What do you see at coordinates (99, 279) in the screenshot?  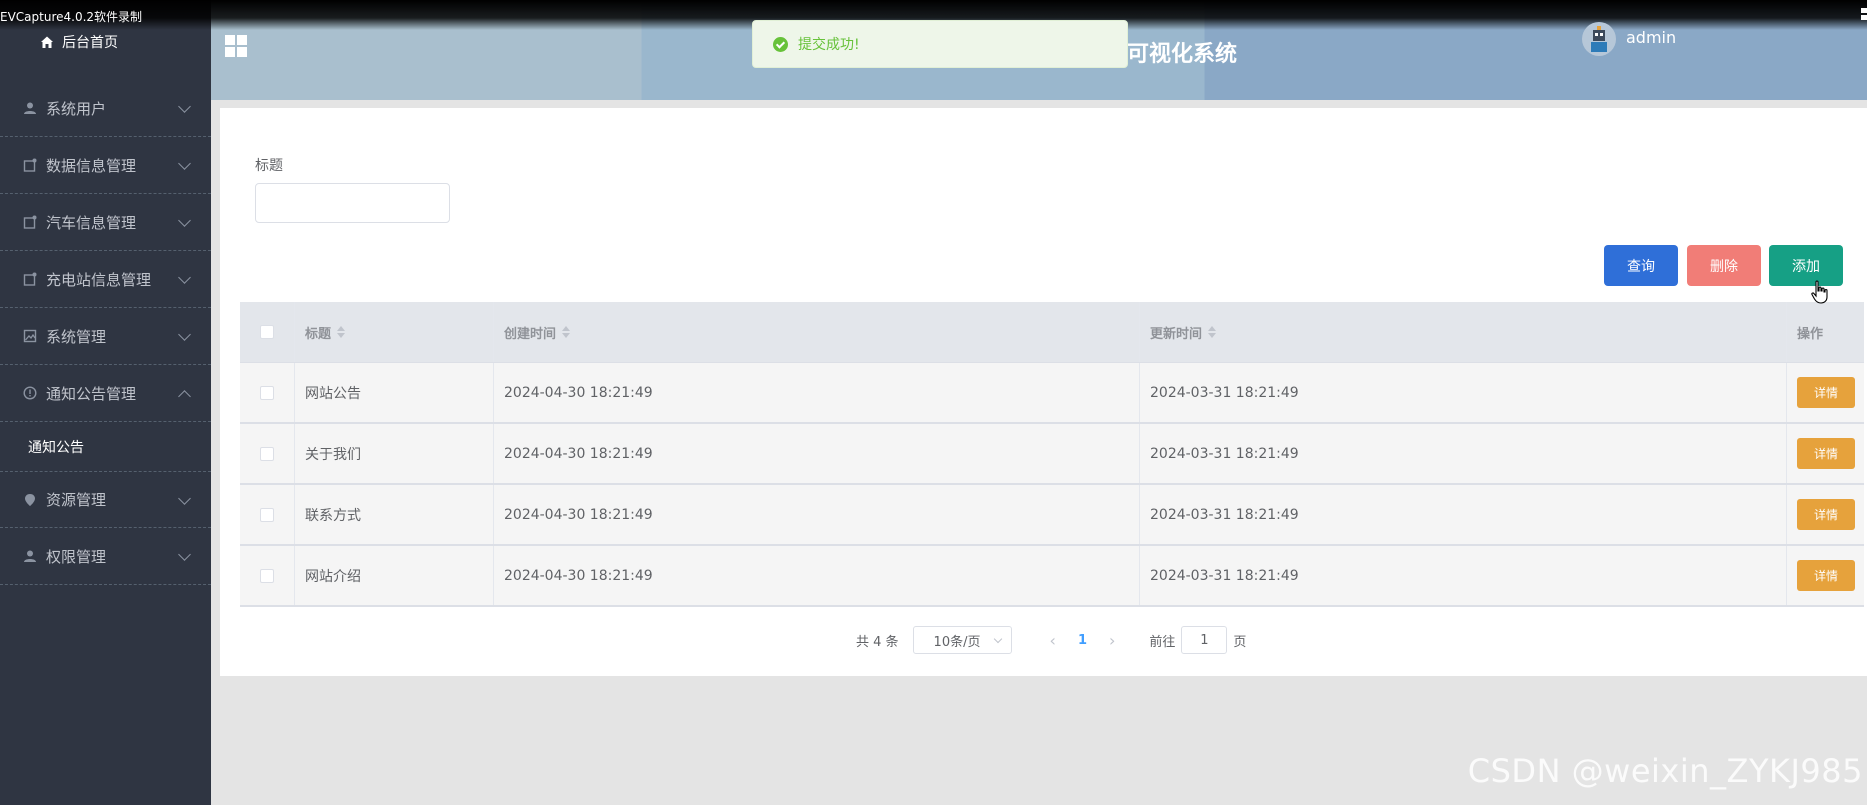 I see `sidebar-item-label: 充电站信息管理` at bounding box center [99, 279].